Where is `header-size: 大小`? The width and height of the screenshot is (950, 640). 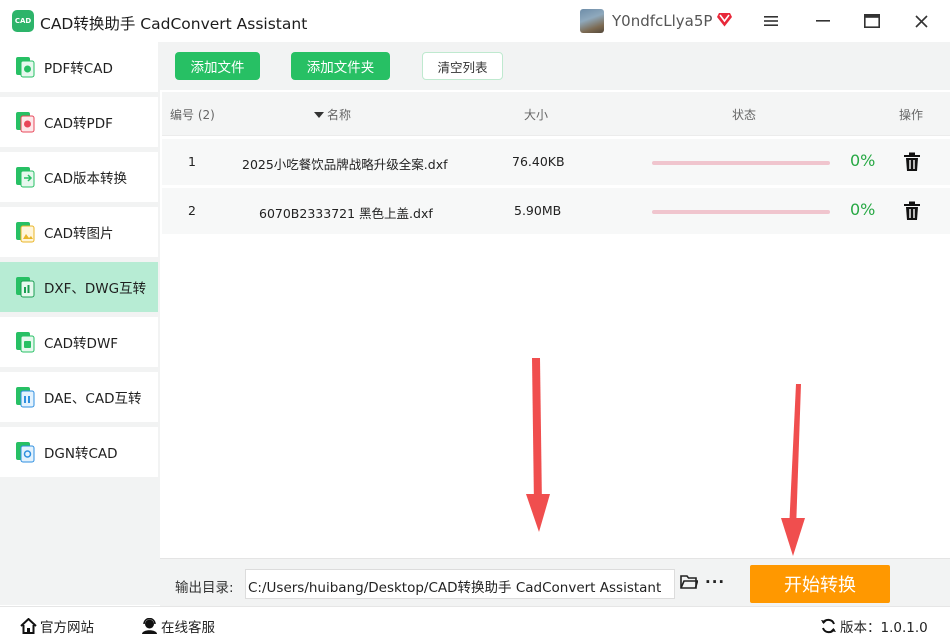 header-size: 大小 is located at coordinates (536, 115).